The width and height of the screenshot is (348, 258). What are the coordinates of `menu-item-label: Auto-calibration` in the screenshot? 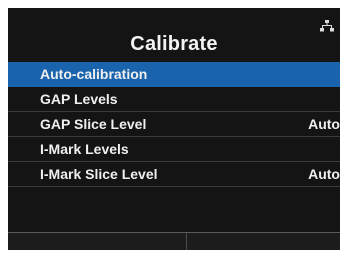 It's located at (94, 74).